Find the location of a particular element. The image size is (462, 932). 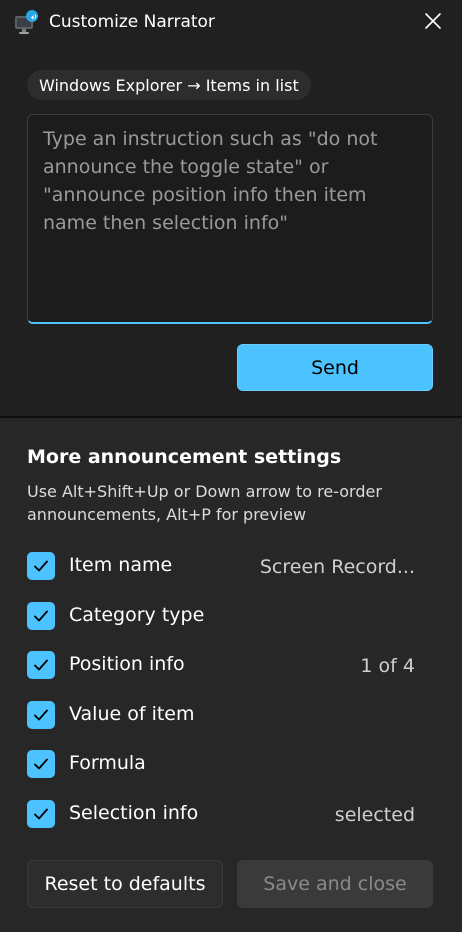

send-button: Send is located at coordinates (335, 367).